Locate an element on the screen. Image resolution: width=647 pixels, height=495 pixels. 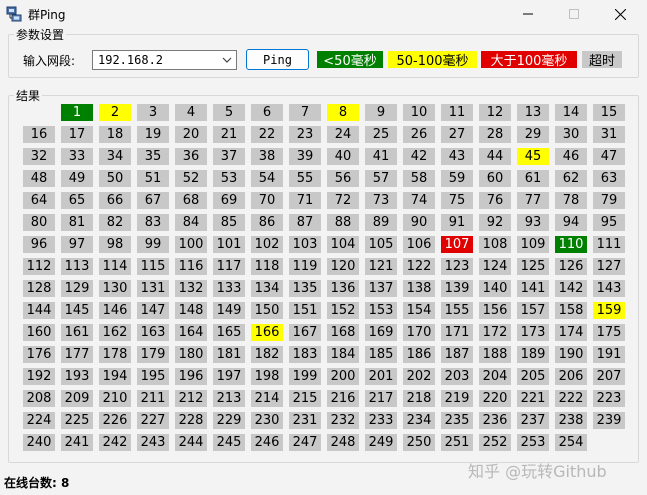
host-cell: 188 is located at coordinates (495, 354).